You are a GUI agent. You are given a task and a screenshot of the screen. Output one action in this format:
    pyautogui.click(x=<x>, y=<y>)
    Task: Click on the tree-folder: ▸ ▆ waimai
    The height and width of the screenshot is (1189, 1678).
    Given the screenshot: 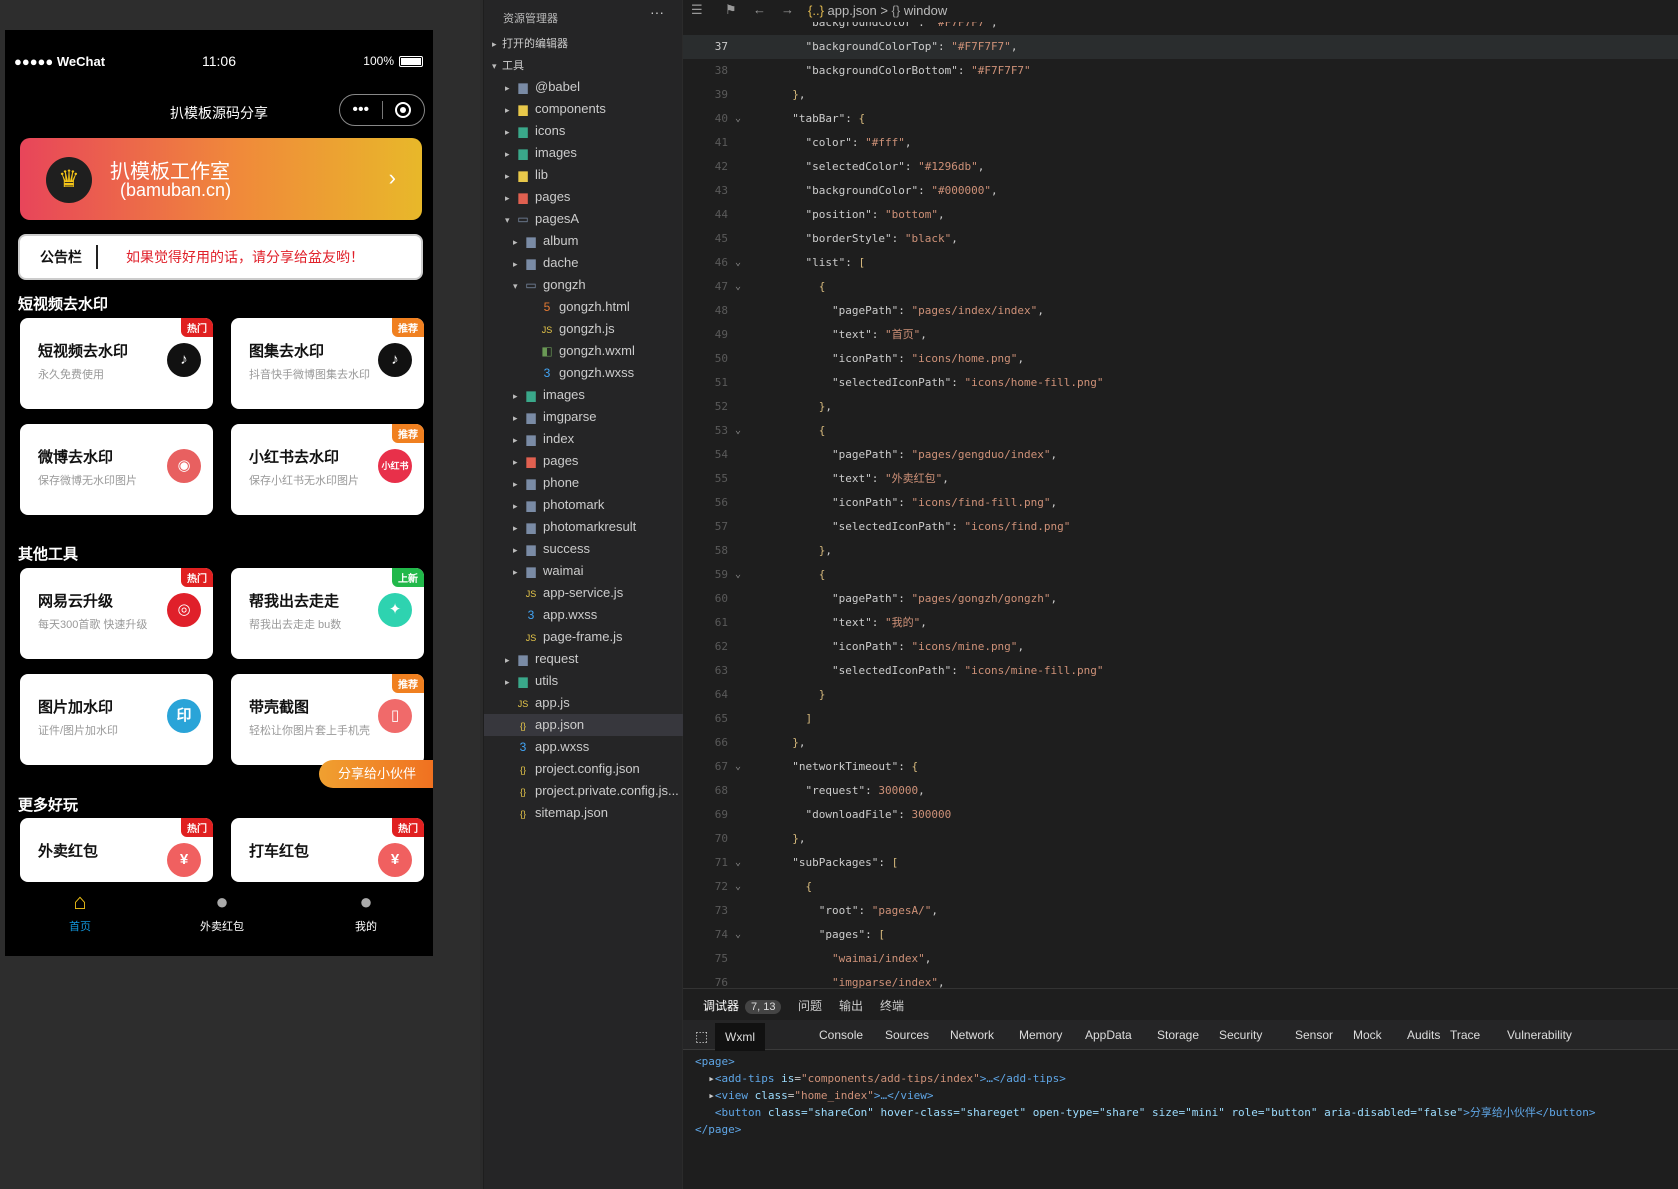 What is the action you would take?
    pyautogui.click(x=583, y=571)
    